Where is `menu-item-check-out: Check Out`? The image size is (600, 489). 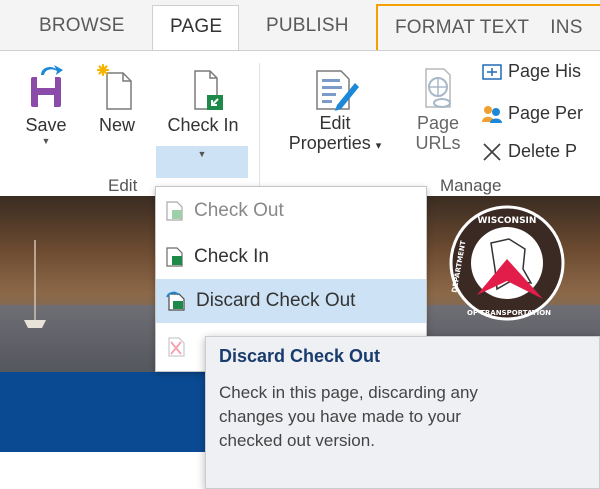
menu-item-check-out: Check Out is located at coordinates (291, 211).